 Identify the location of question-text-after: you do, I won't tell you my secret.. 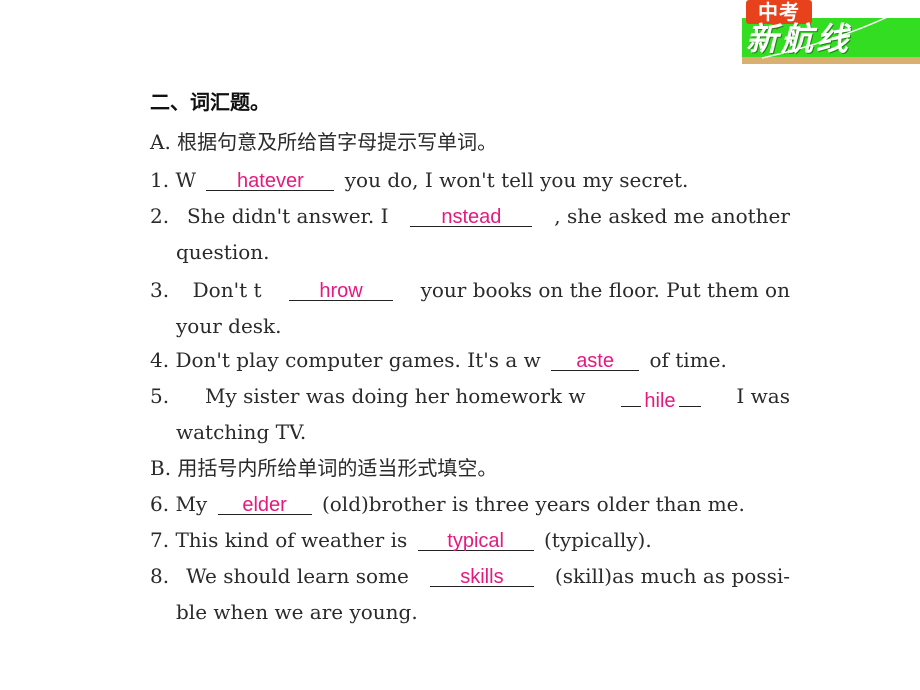
(516, 180).